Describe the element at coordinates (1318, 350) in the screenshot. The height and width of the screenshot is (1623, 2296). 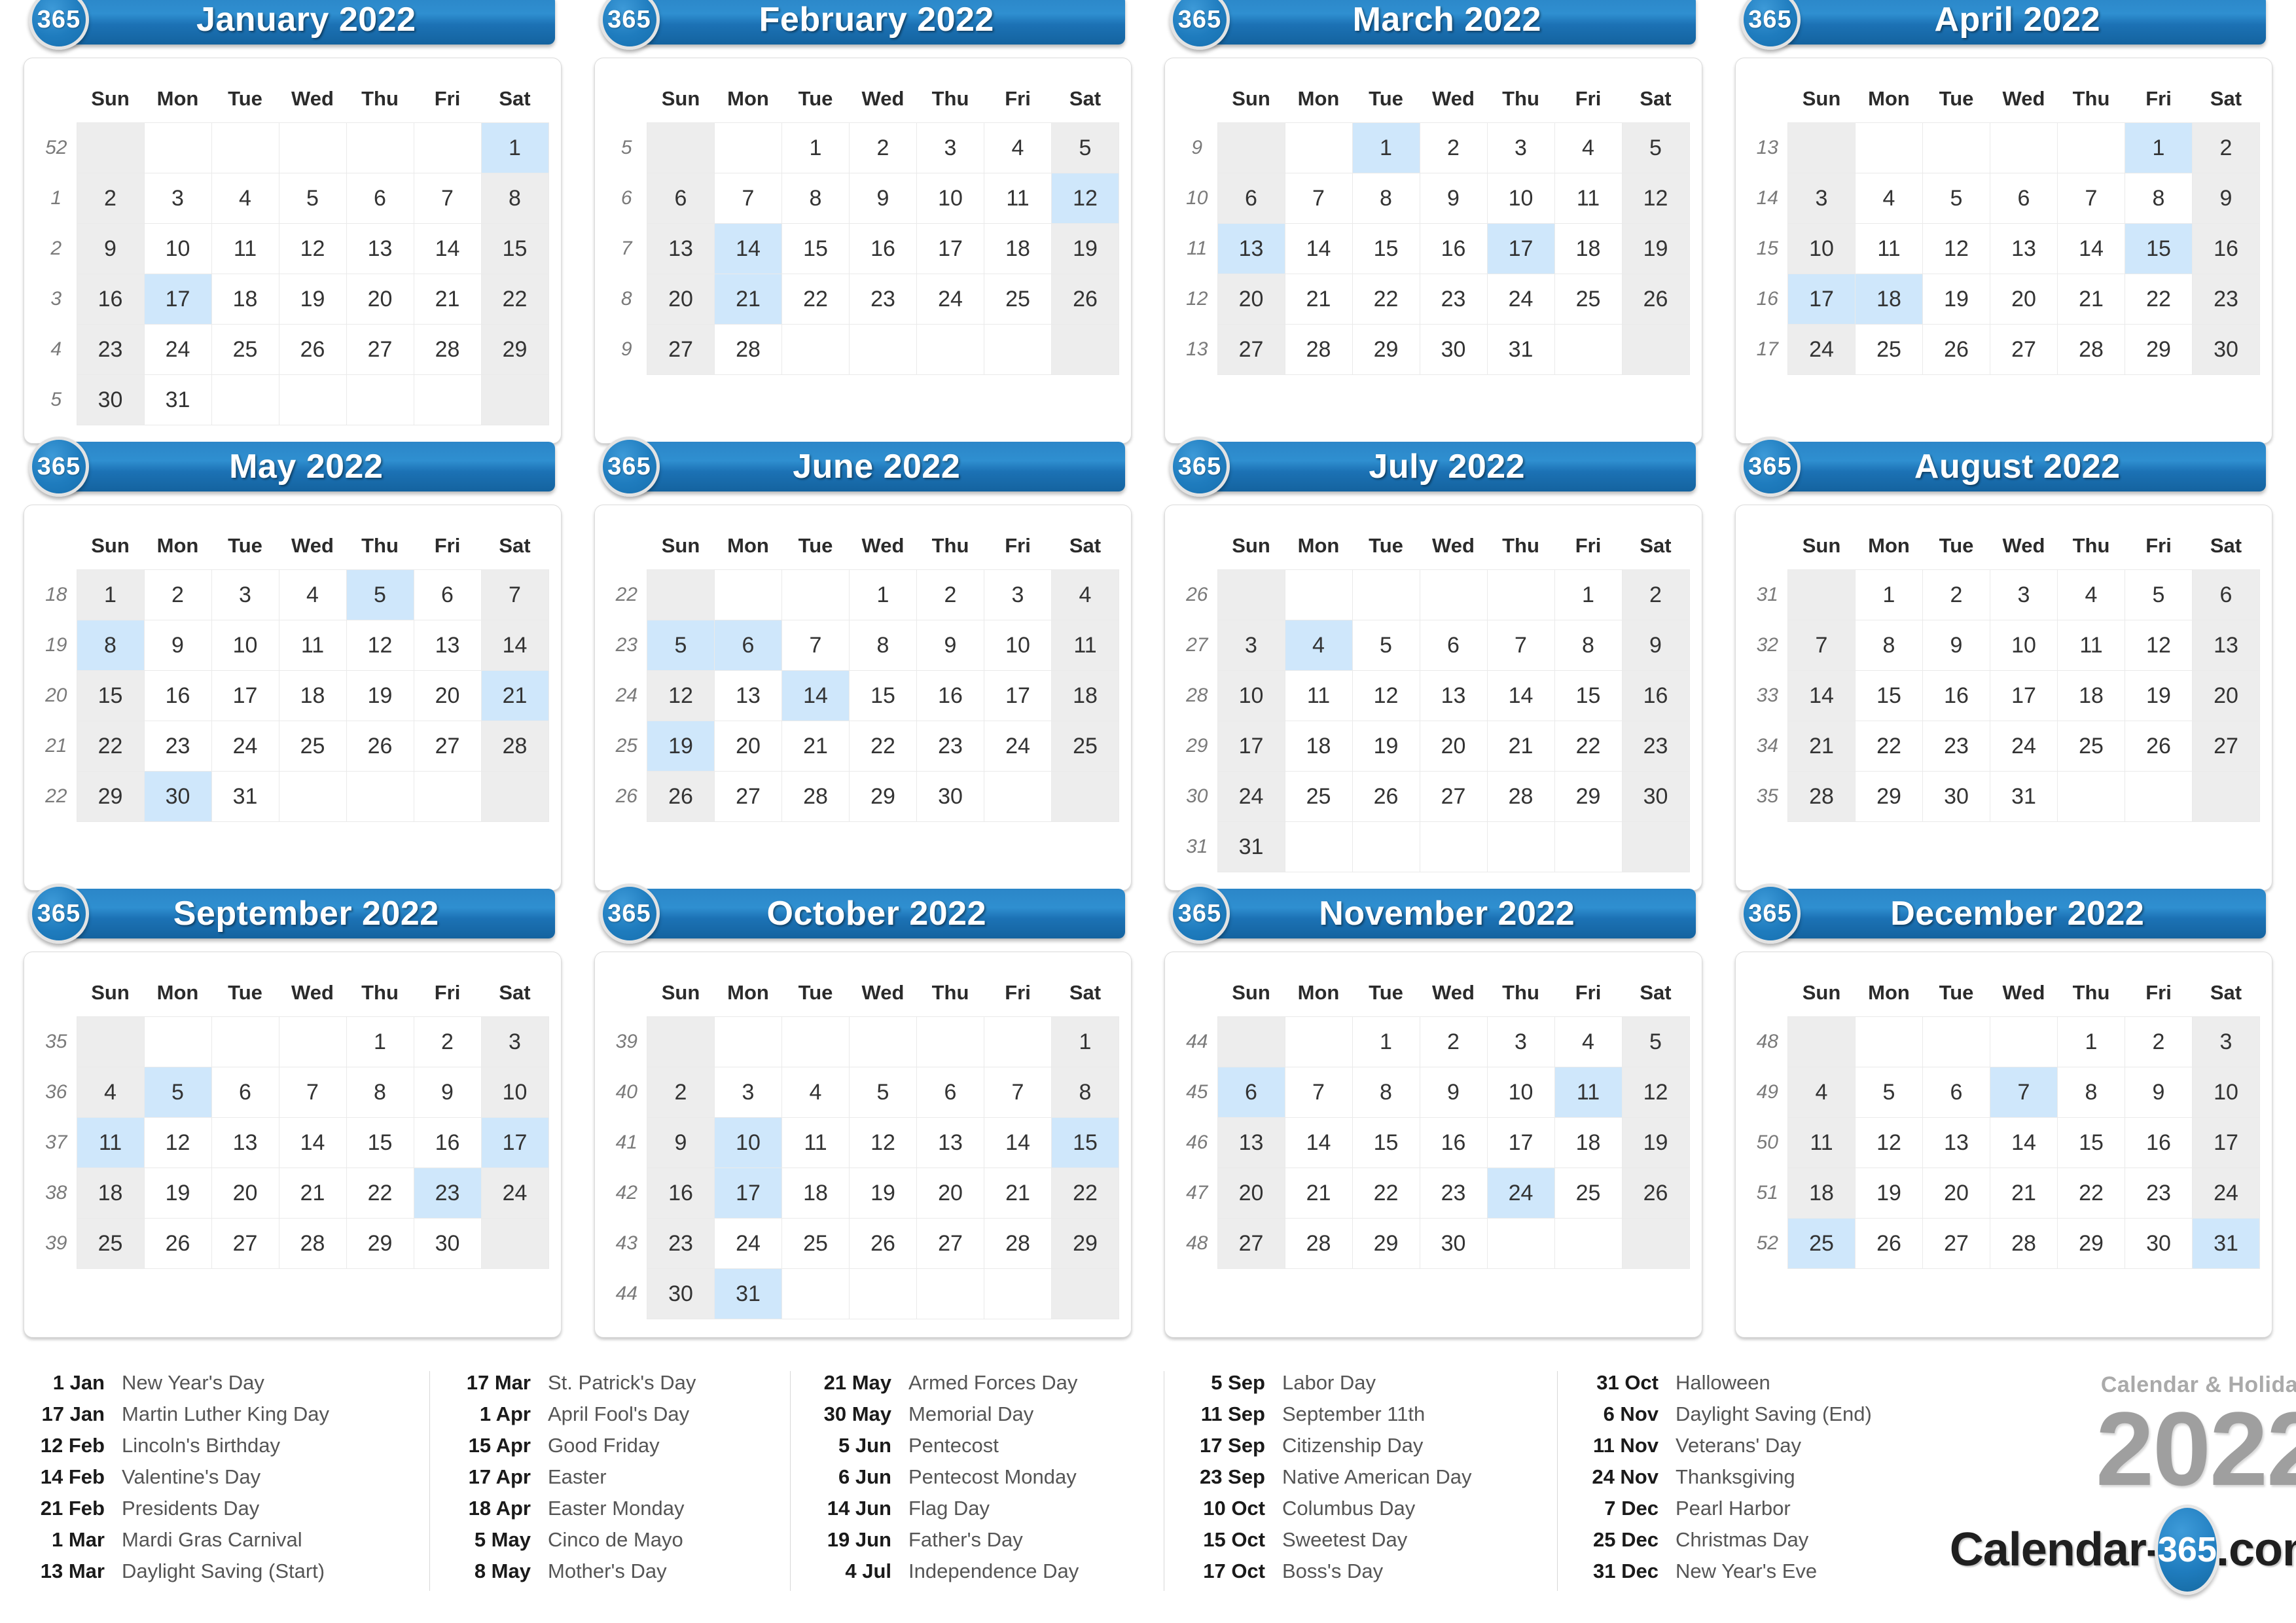
I see `day-cell: 28` at that location.